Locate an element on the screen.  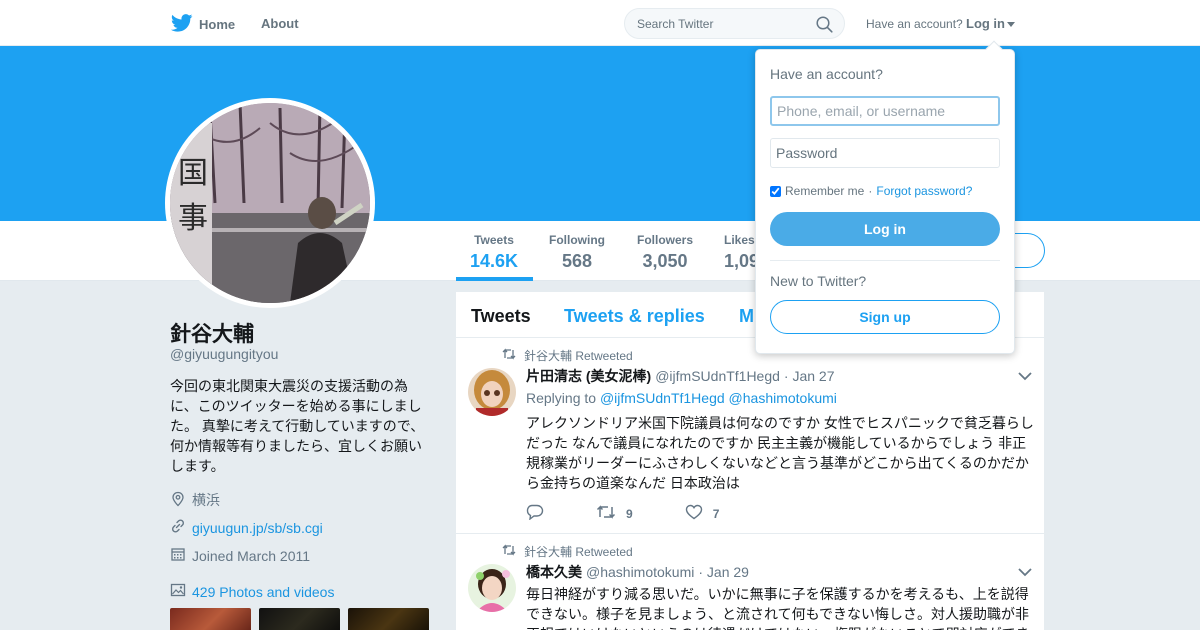
retweet-action: 9 is located at coordinates (614, 513).